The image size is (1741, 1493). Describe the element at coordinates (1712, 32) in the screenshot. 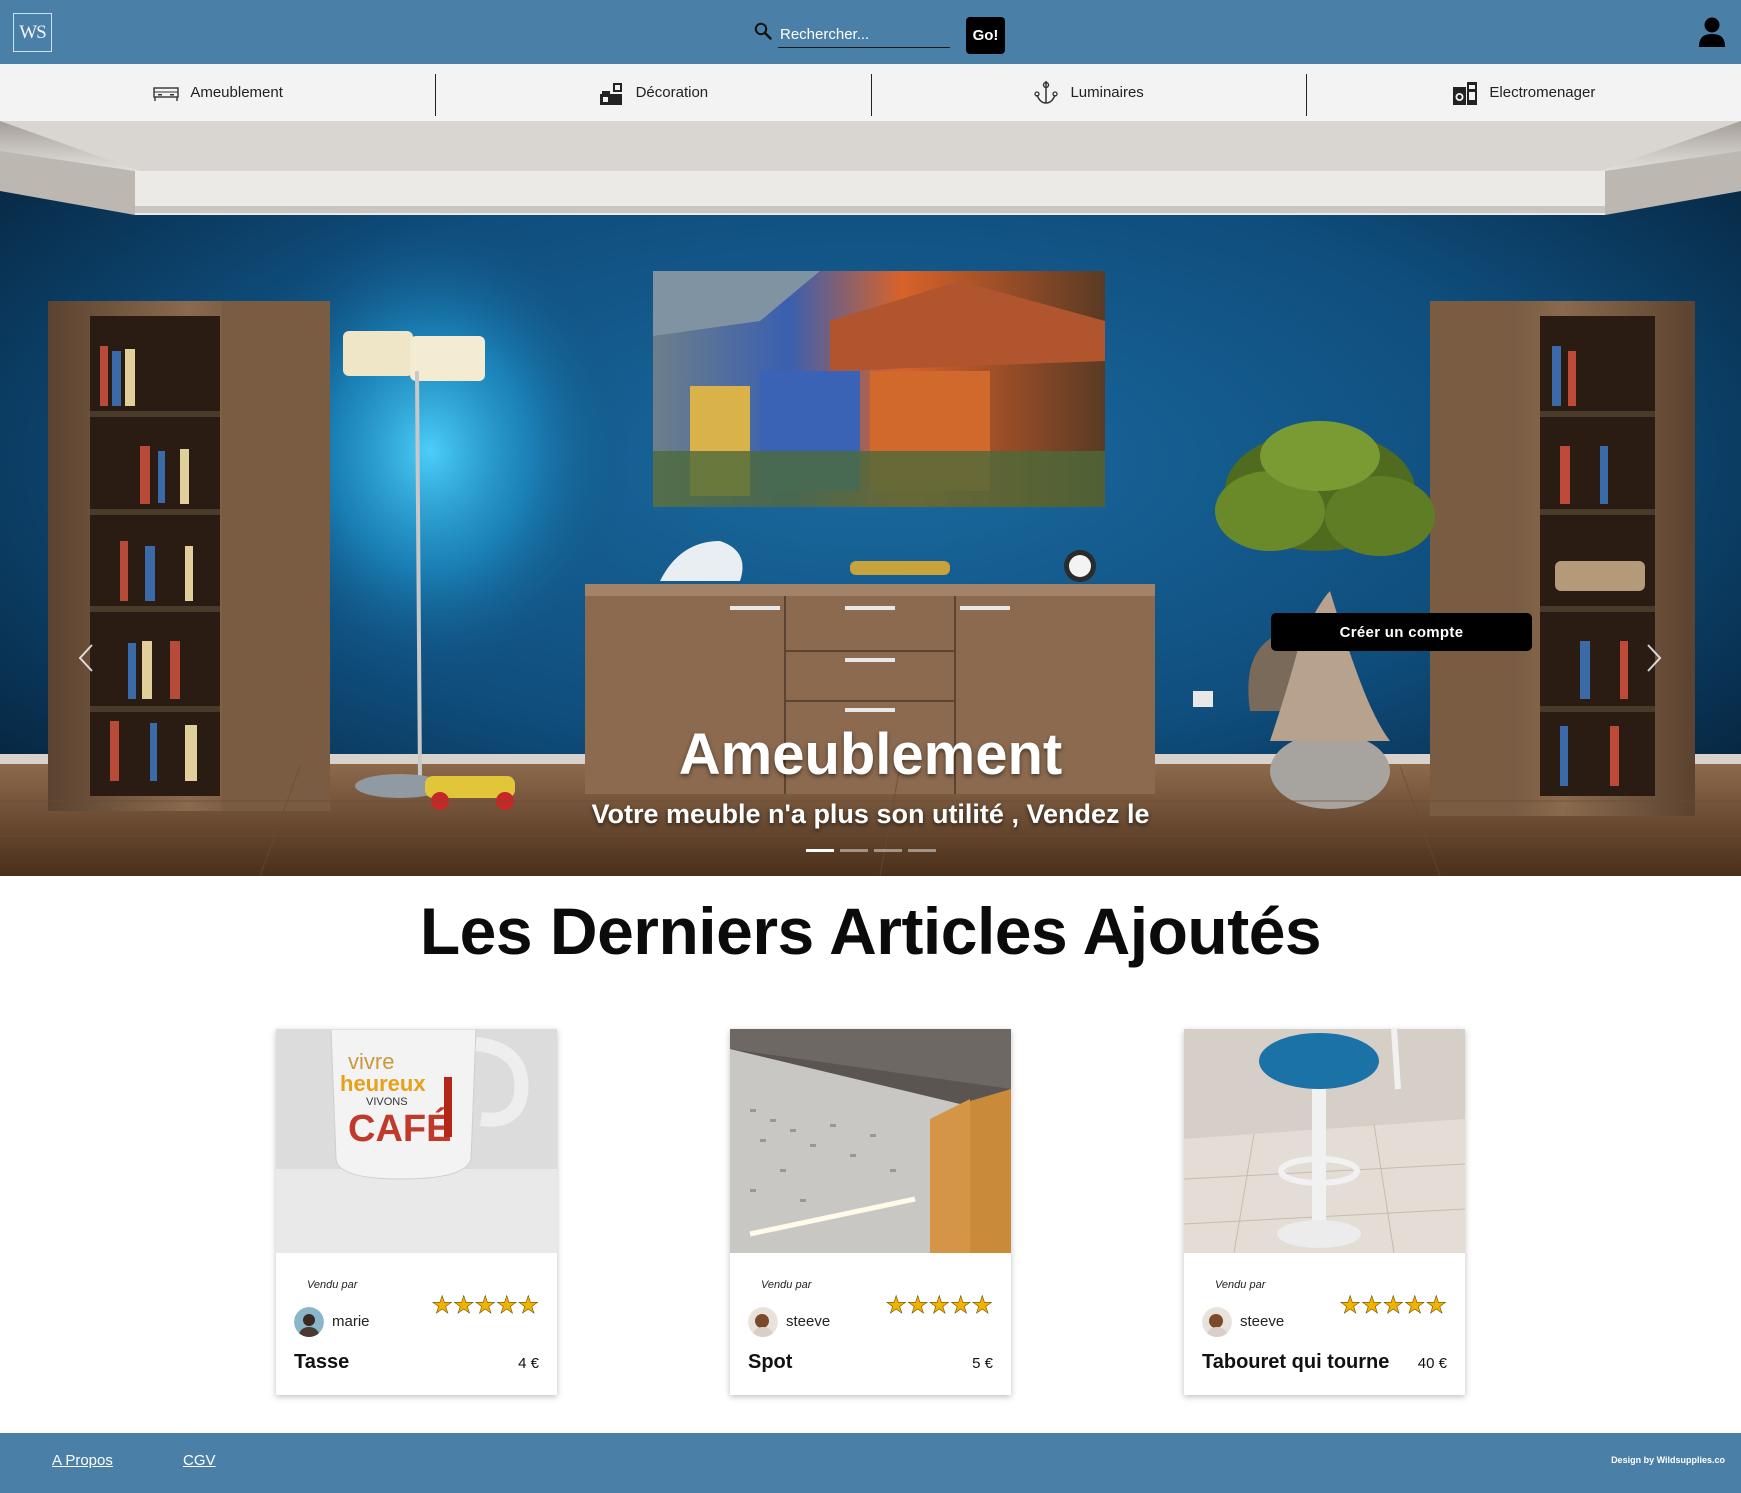

I see `user-account-icon` at that location.